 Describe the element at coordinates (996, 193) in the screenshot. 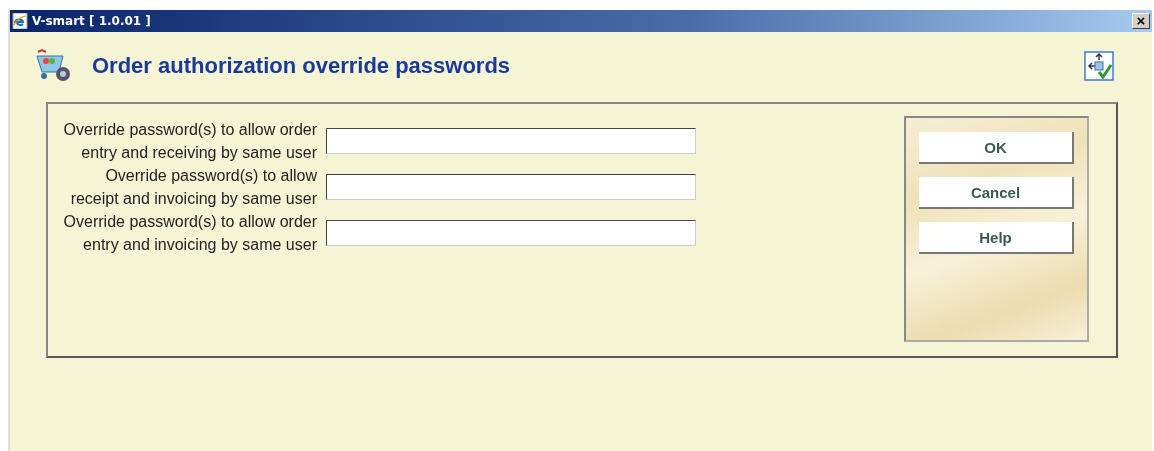

I see `action-button: Cancel` at that location.